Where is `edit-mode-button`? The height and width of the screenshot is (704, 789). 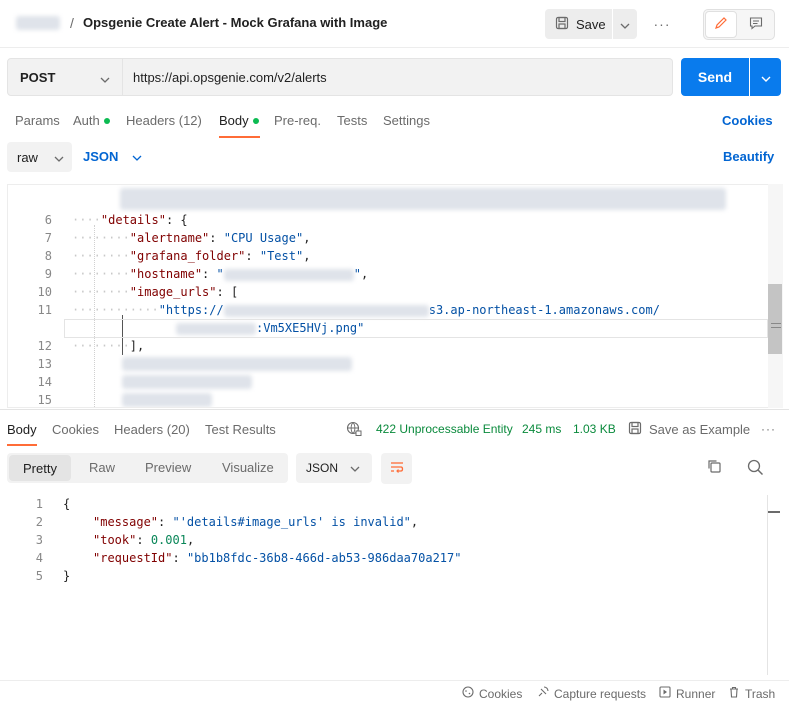 edit-mode-button is located at coordinates (721, 24).